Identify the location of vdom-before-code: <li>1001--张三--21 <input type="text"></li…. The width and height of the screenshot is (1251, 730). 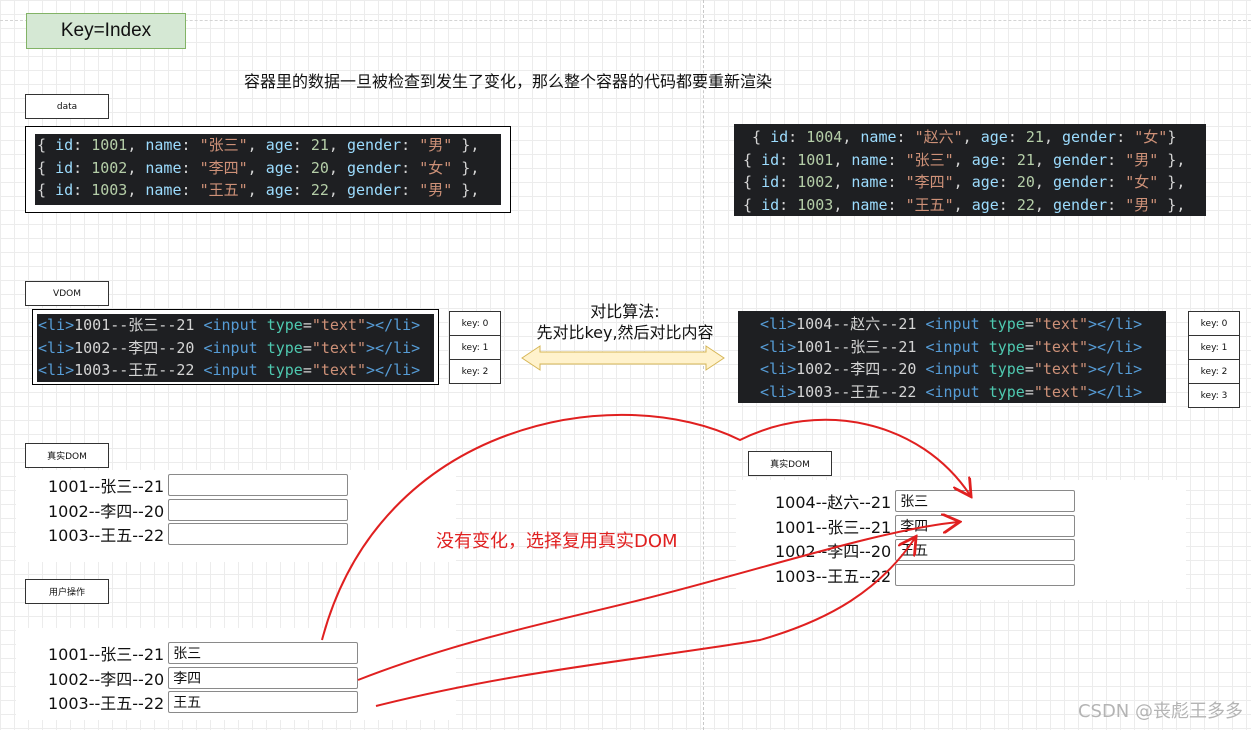
(235, 348).